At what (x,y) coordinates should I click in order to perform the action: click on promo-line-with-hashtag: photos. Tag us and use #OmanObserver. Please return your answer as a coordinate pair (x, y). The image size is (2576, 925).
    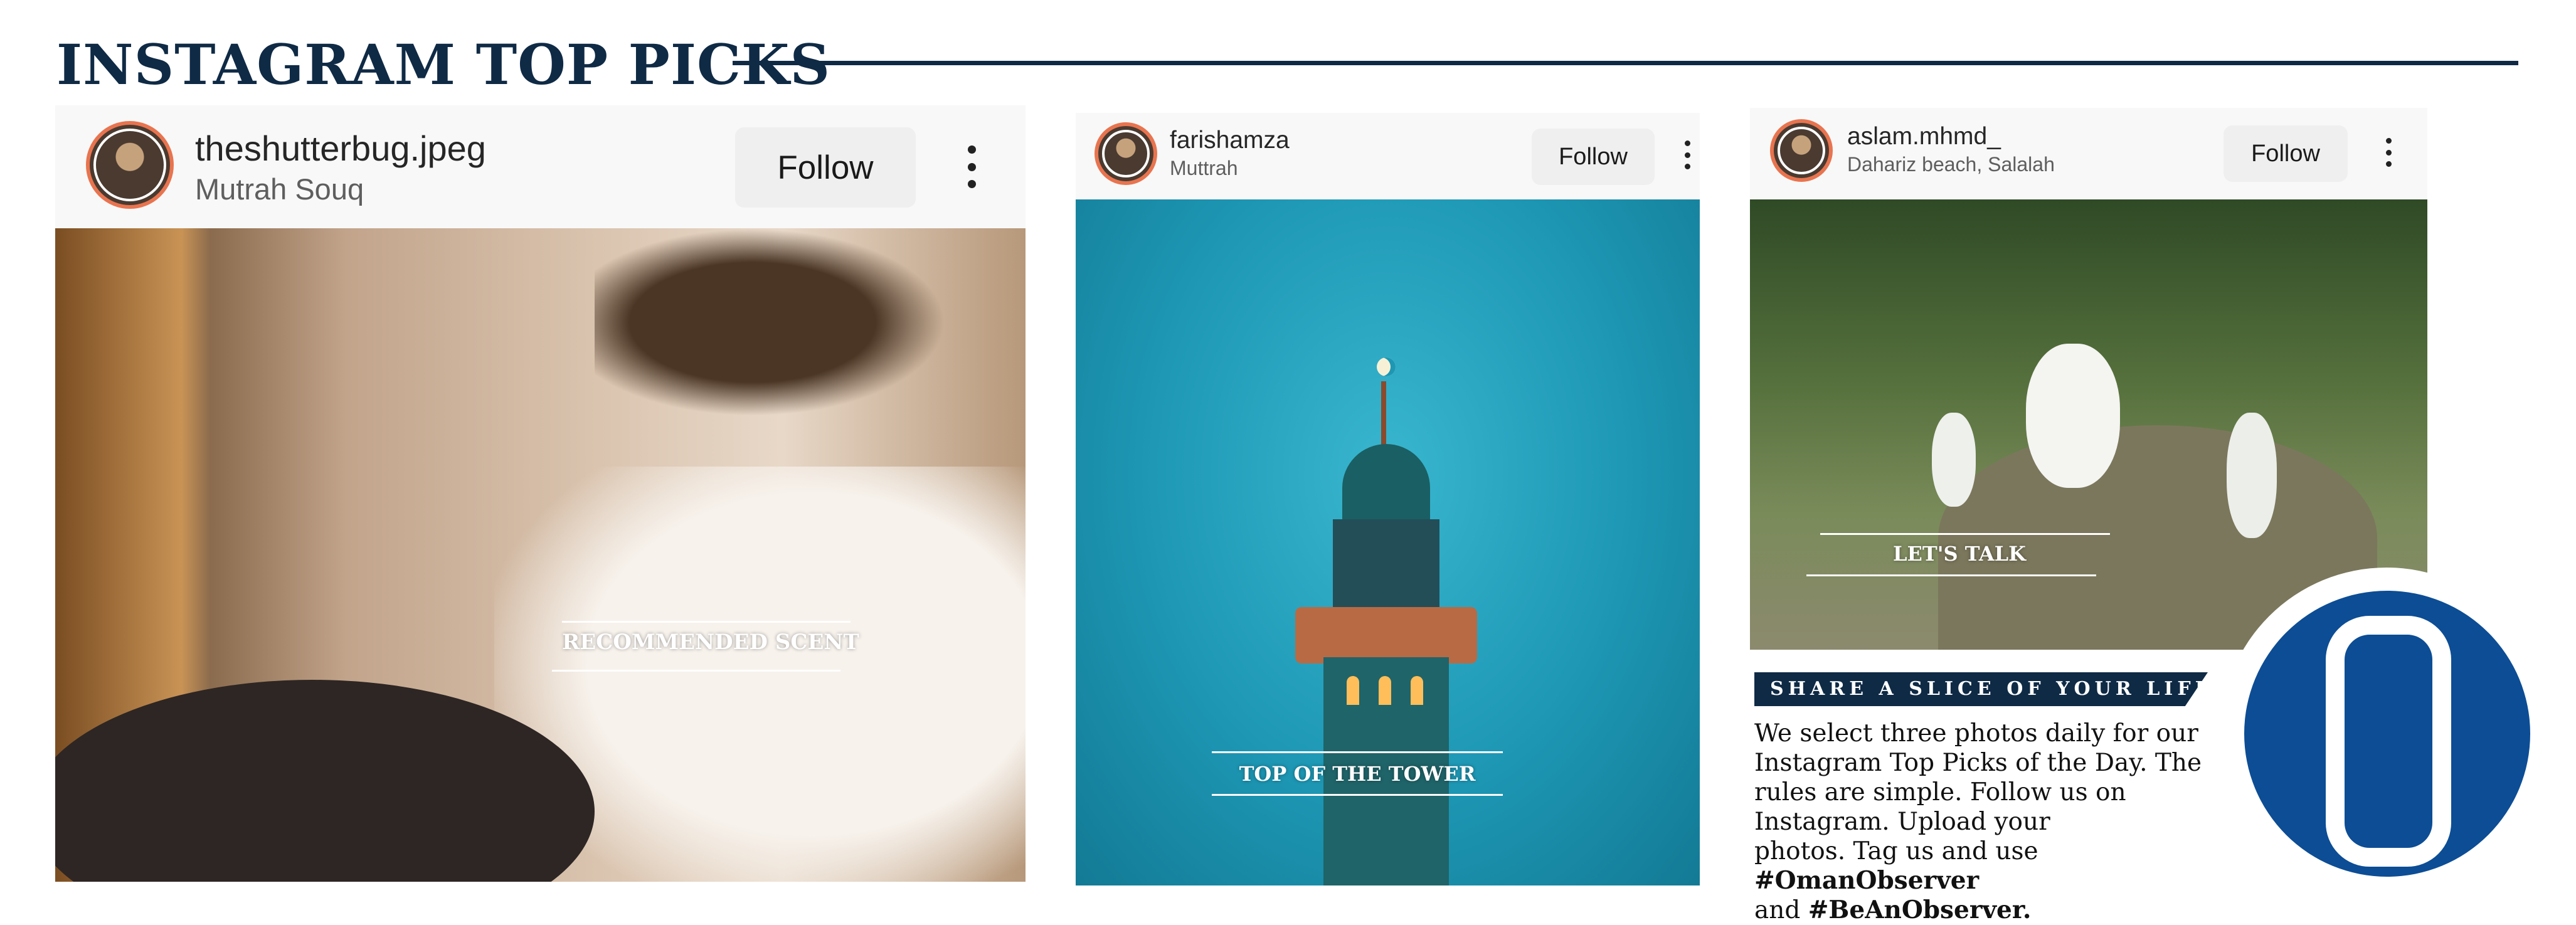
    Looking at the image, I should click on (2011, 866).